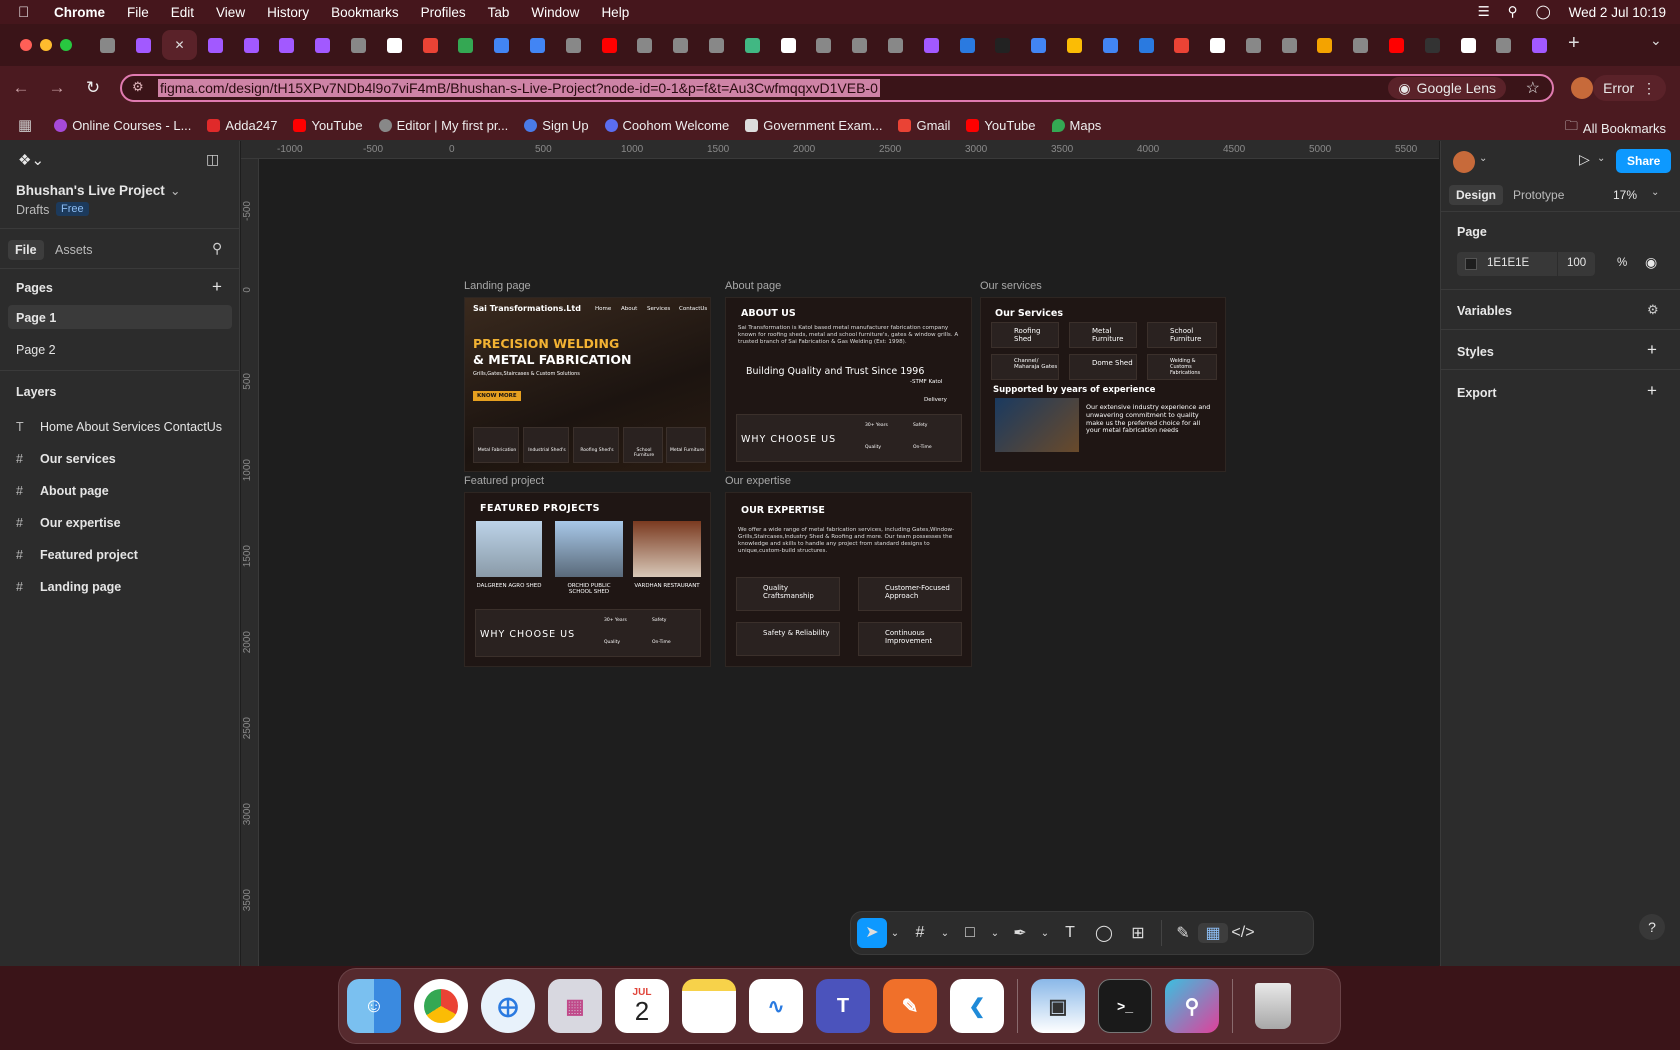 The height and width of the screenshot is (1050, 1680). Describe the element at coordinates (1076, 125) in the screenshot. I see `bookmark-maps: Maps` at that location.